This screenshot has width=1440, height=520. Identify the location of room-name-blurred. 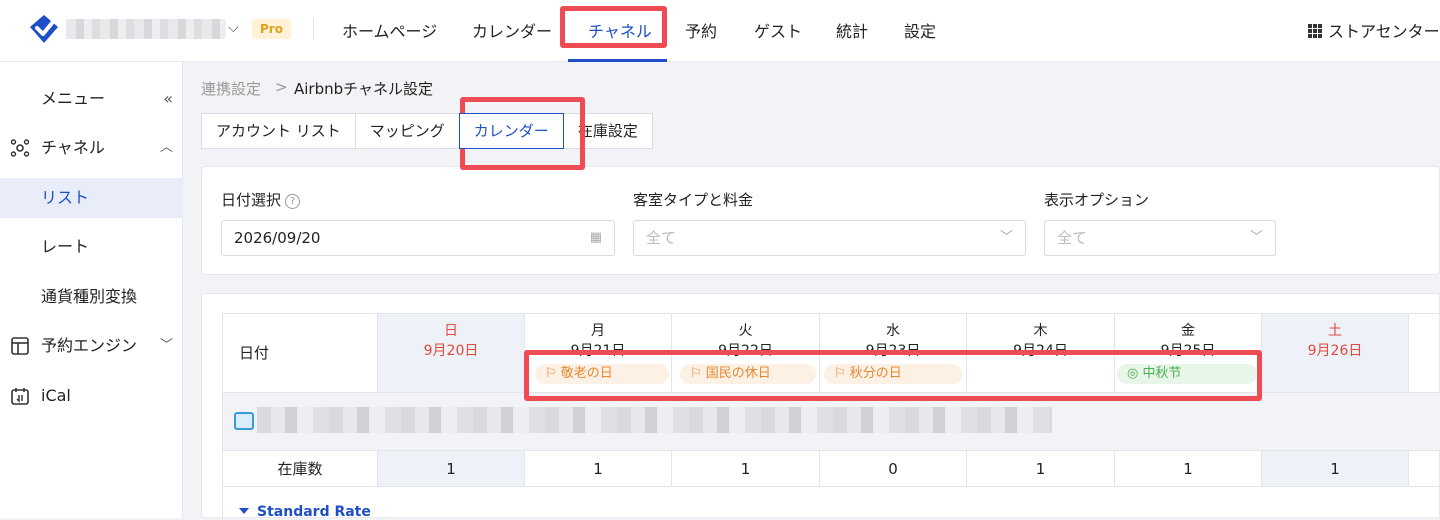
(654, 420).